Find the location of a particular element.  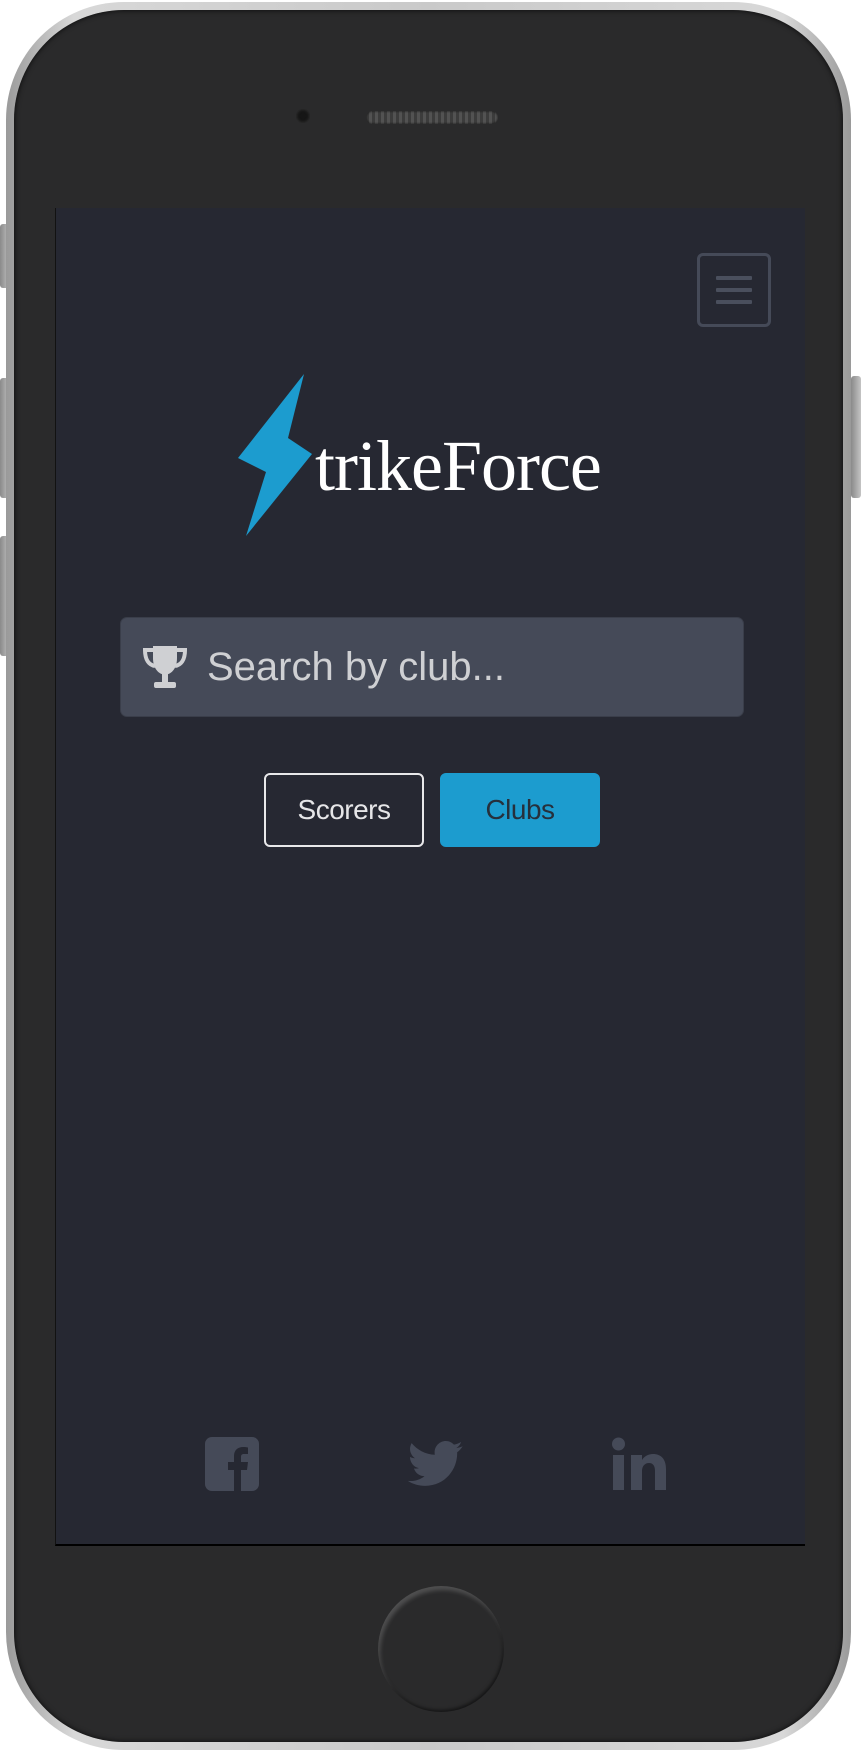

earpiece-speaker is located at coordinates (432, 117).